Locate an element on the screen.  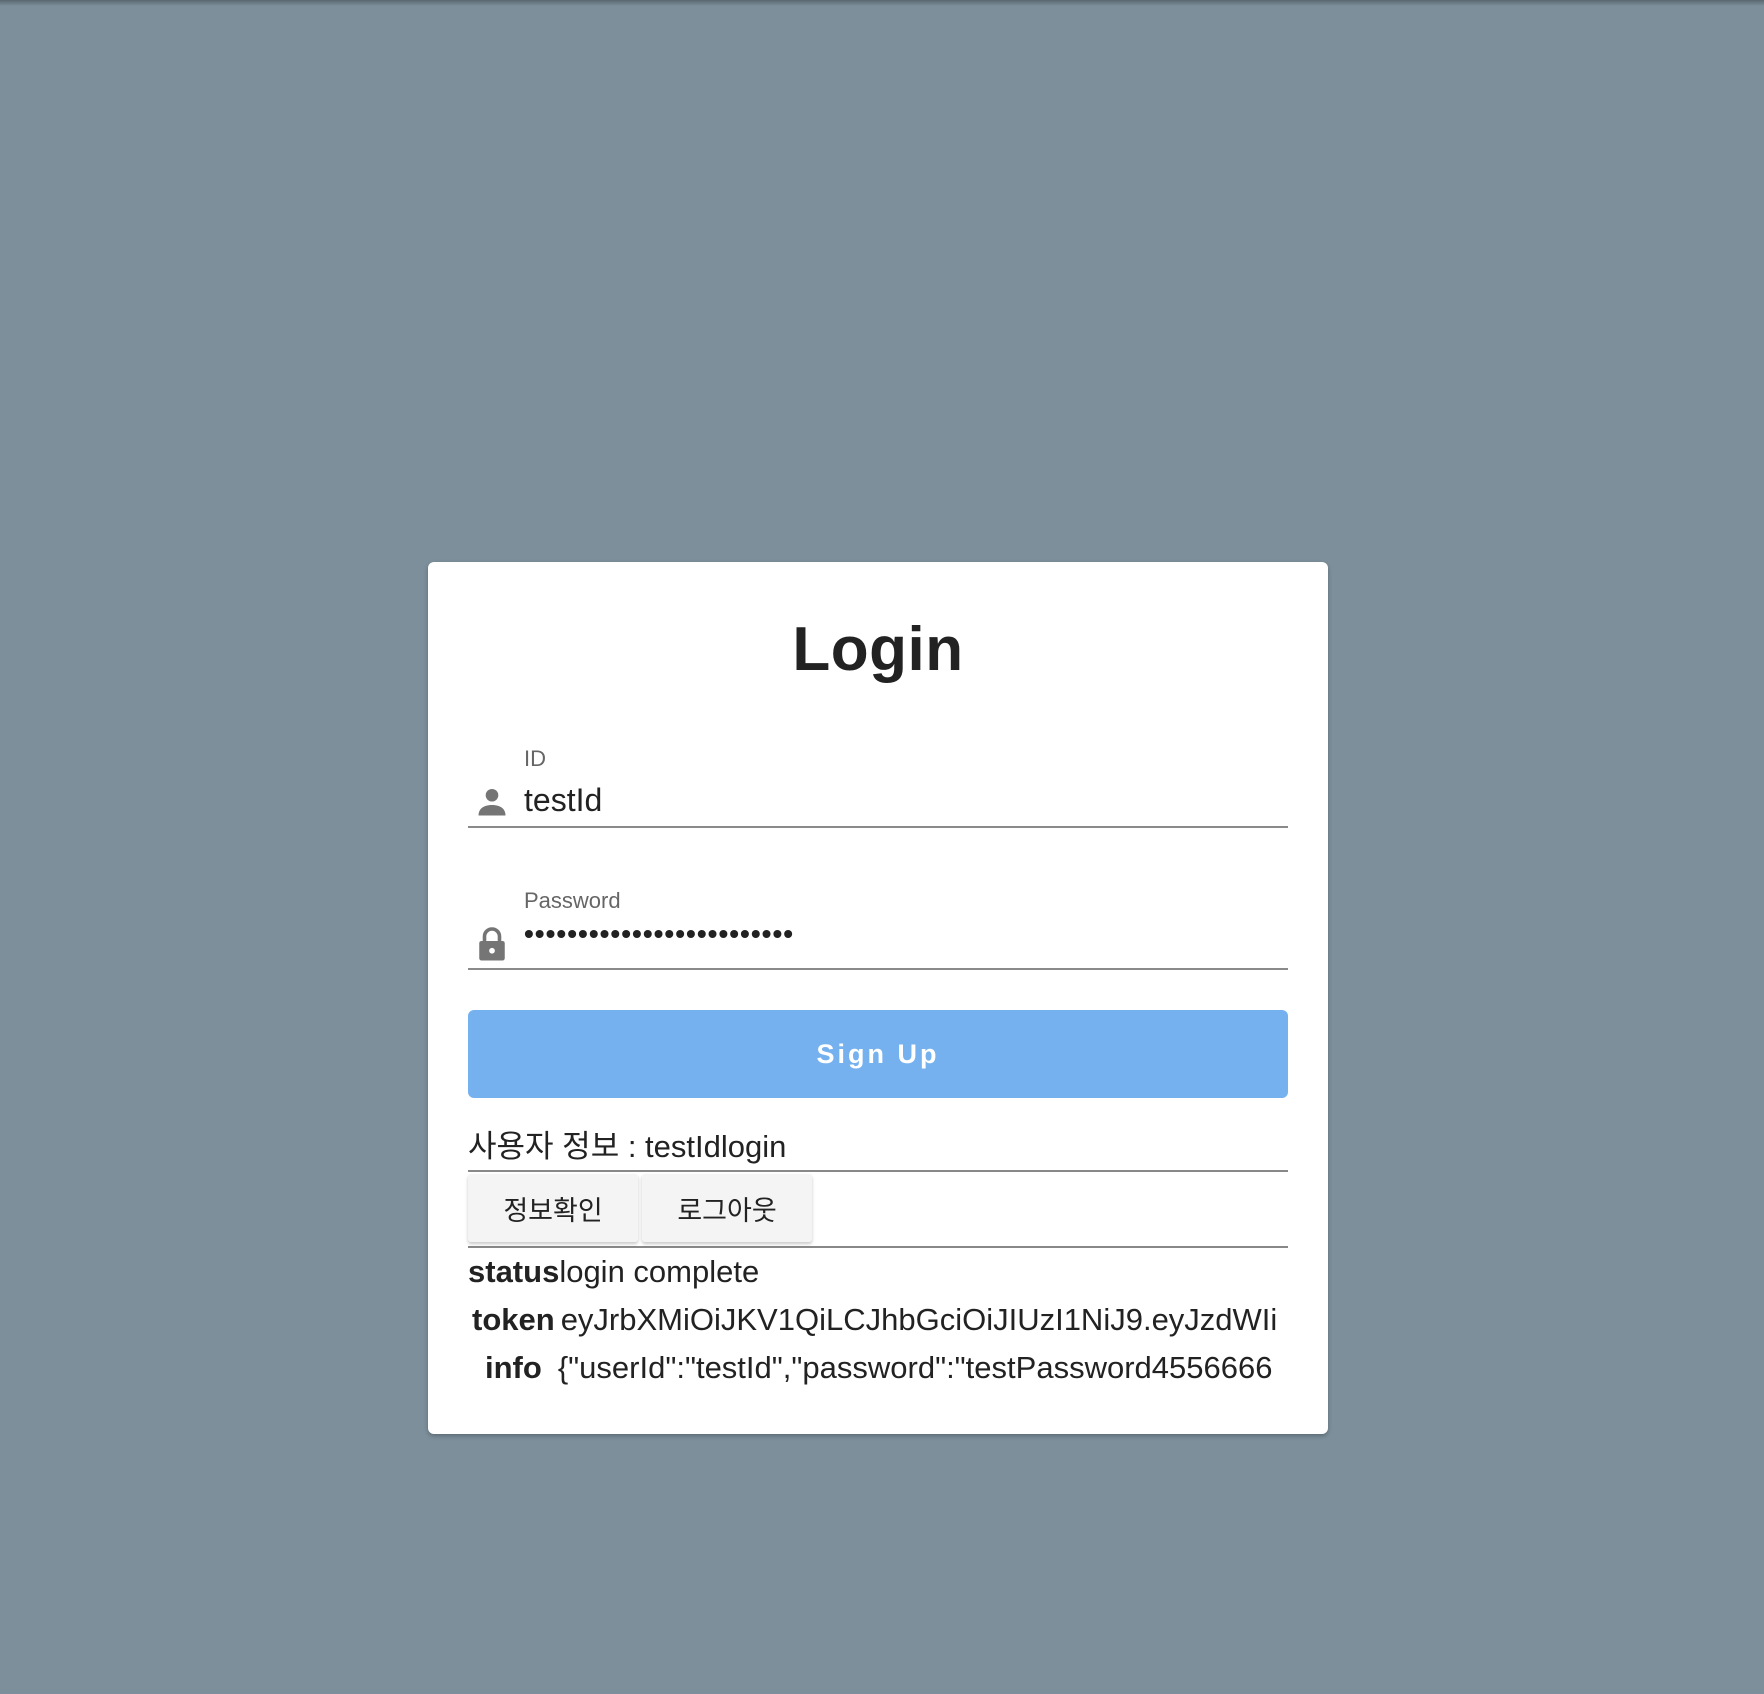
check-info-button: 정보확인 is located at coordinates (553, 1208).